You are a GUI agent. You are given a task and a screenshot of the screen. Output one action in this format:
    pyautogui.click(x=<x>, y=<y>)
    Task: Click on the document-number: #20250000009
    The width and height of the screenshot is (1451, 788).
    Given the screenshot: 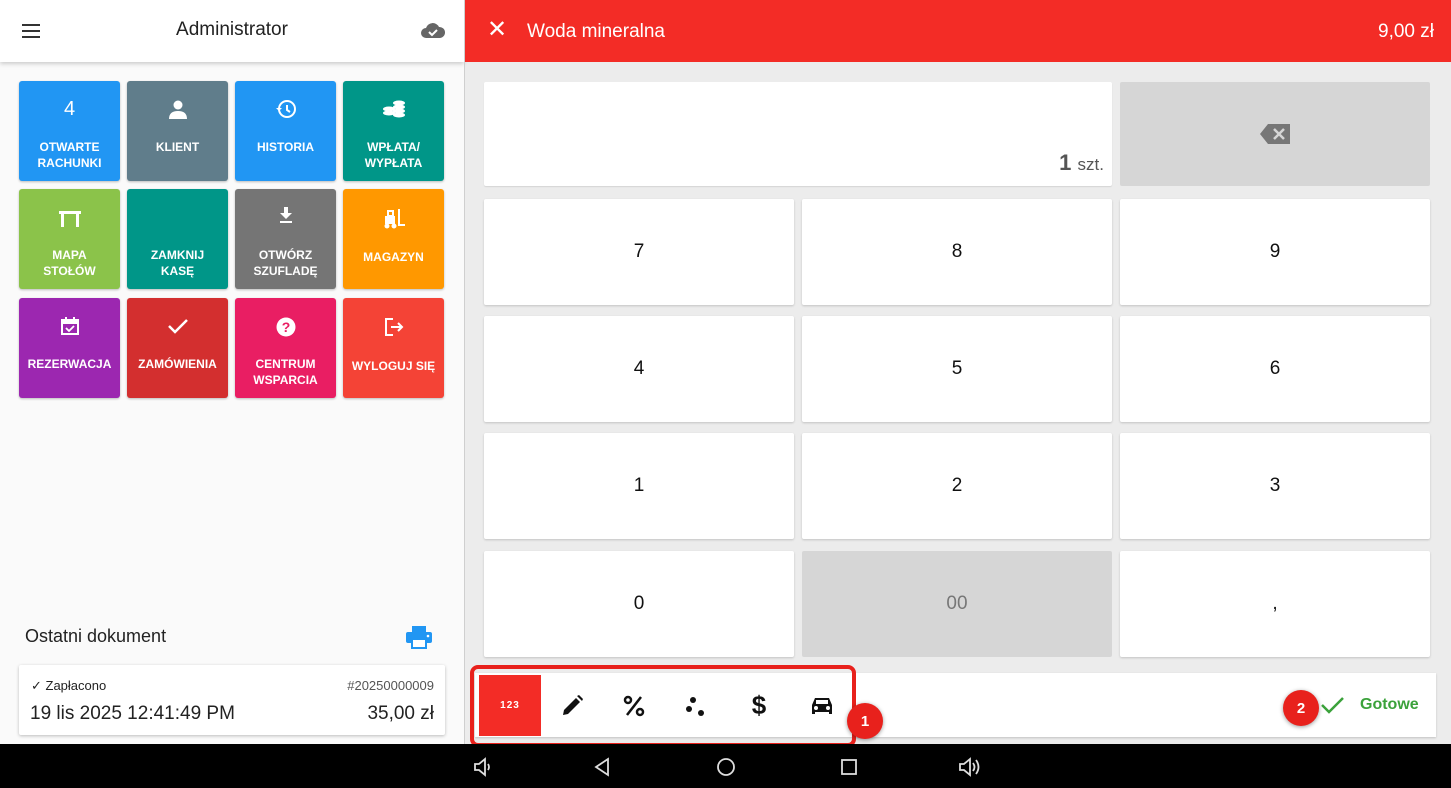 What is the action you would take?
    pyautogui.click(x=390, y=685)
    